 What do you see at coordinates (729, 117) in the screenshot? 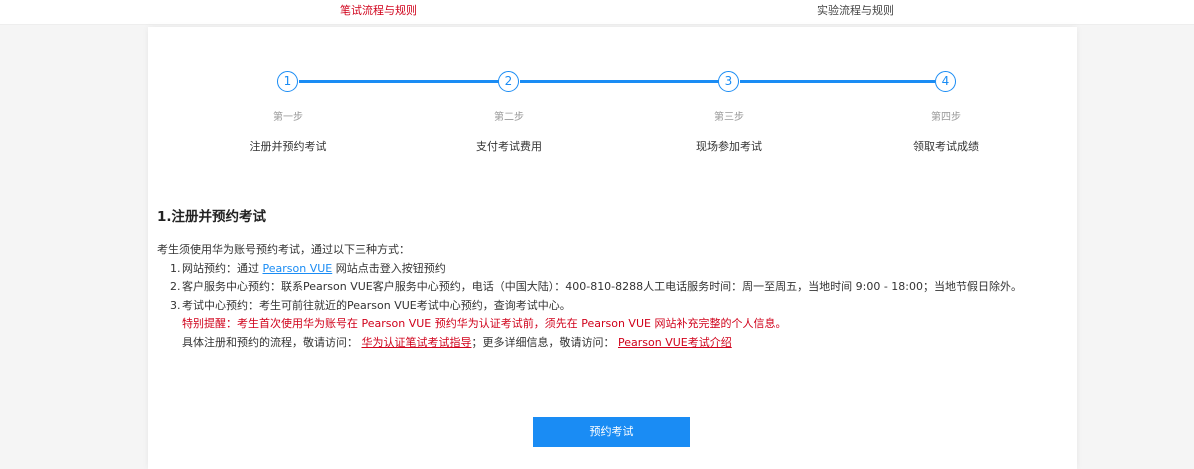
I see `step-3-sub: 第三步` at bounding box center [729, 117].